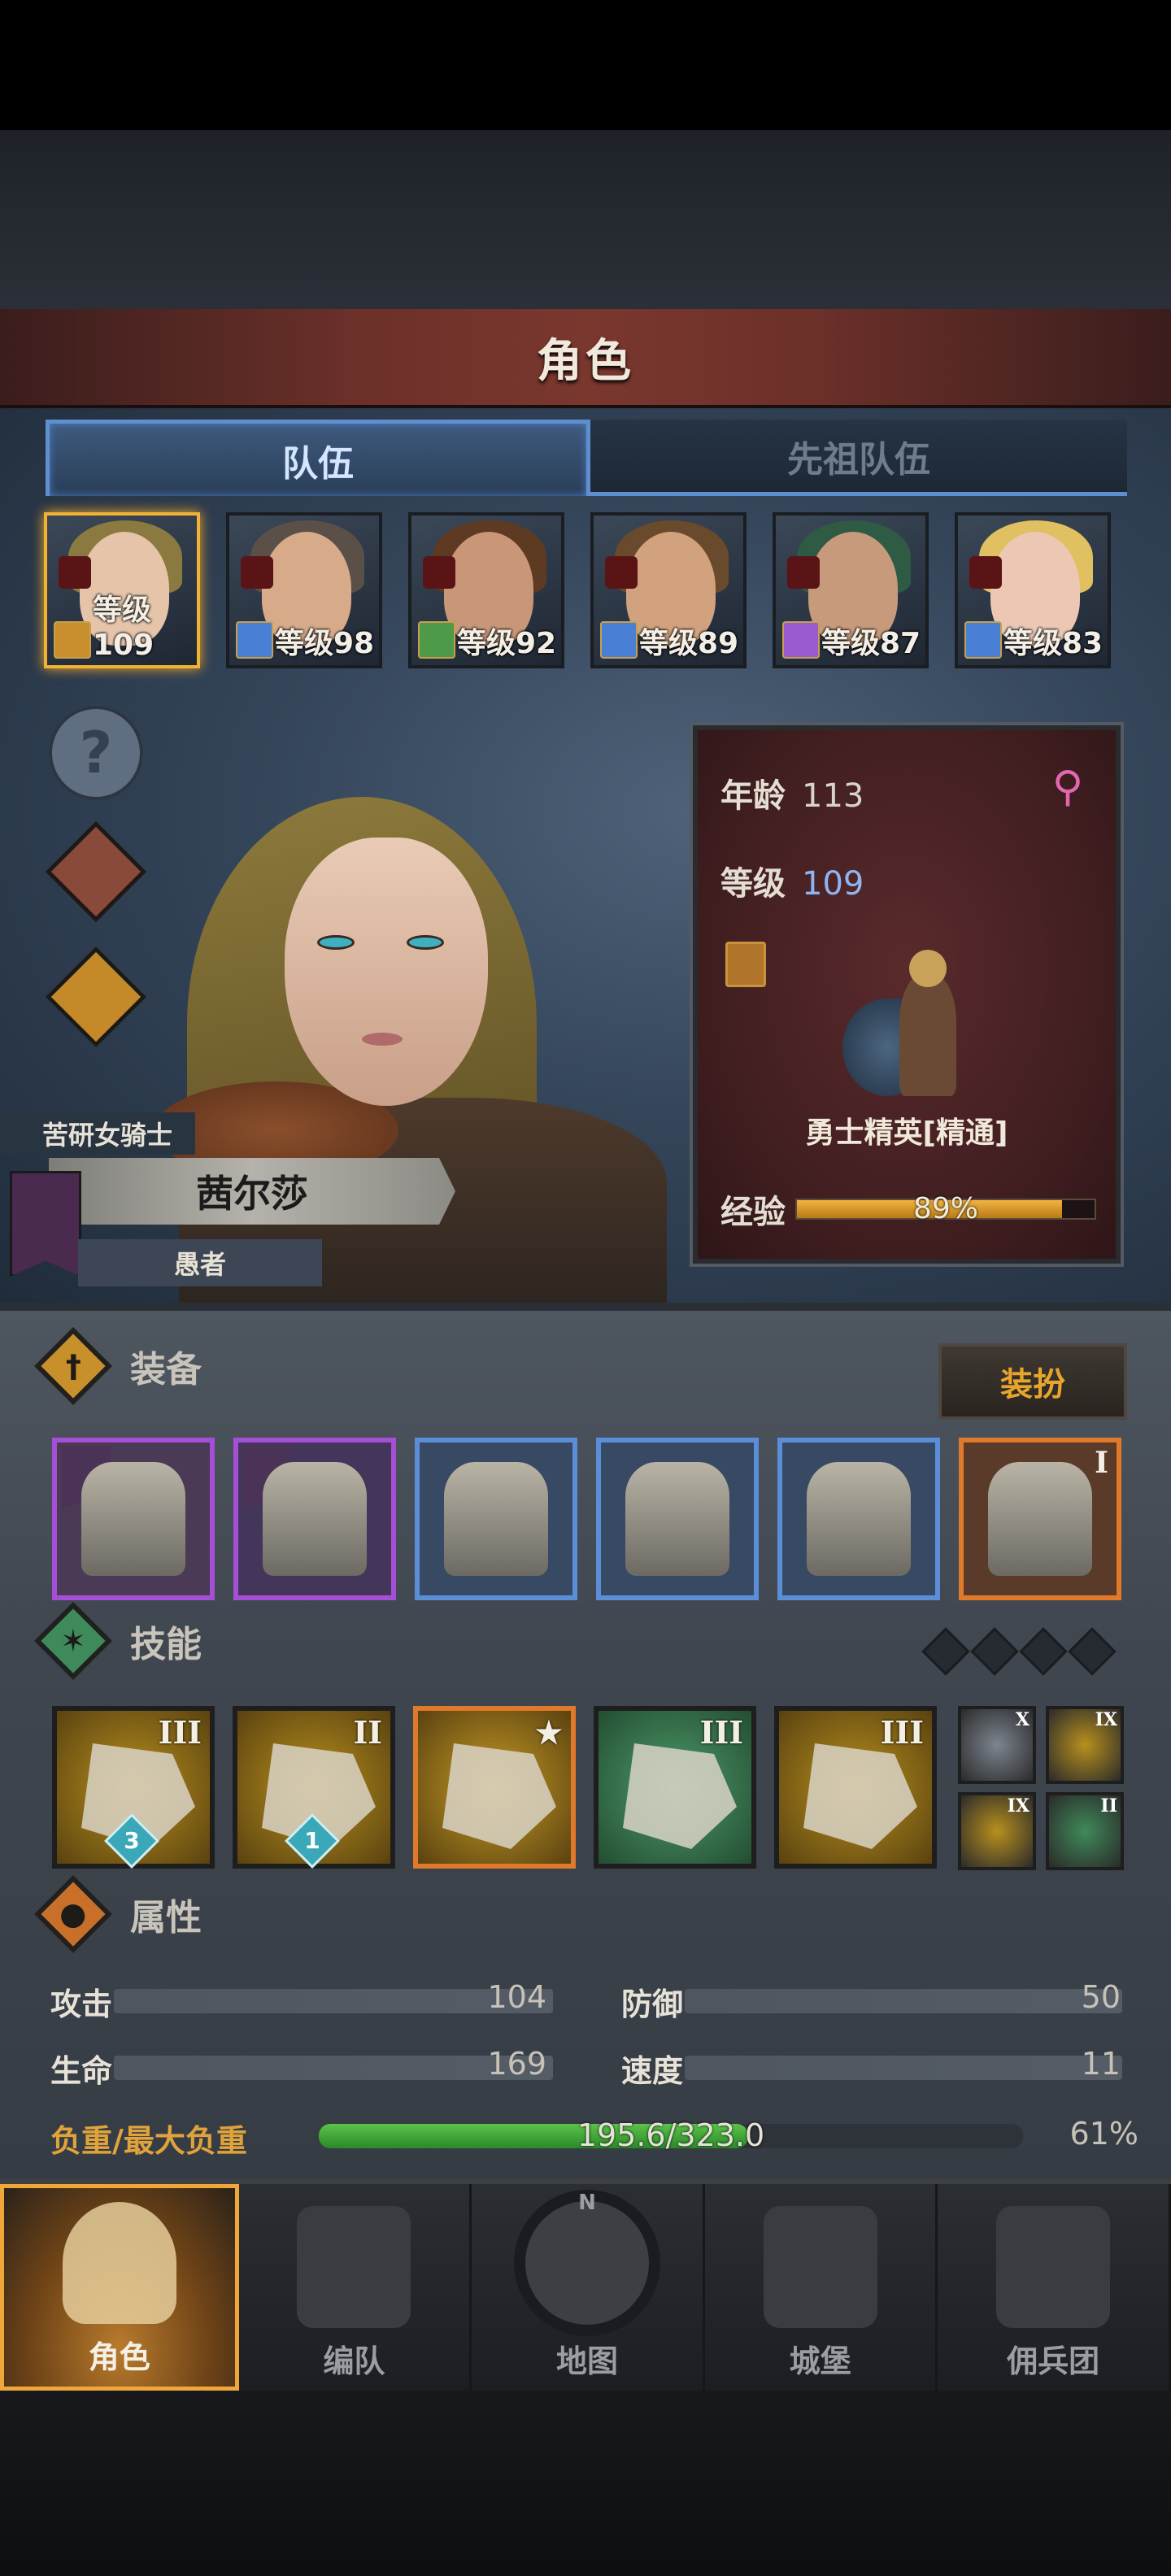 Image resolution: width=1171 pixels, height=2576 pixels. What do you see at coordinates (73, 1641) in the screenshot?
I see `star-icon: ✶` at bounding box center [73, 1641].